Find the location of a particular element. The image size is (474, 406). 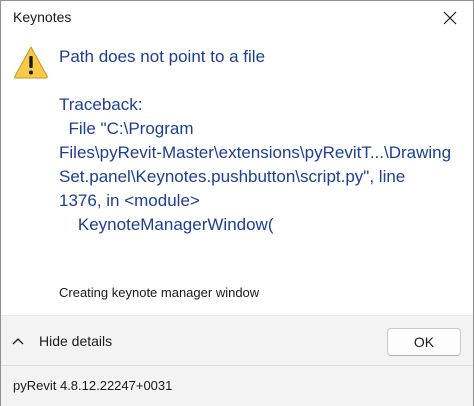

close-icon is located at coordinates (450, 18).